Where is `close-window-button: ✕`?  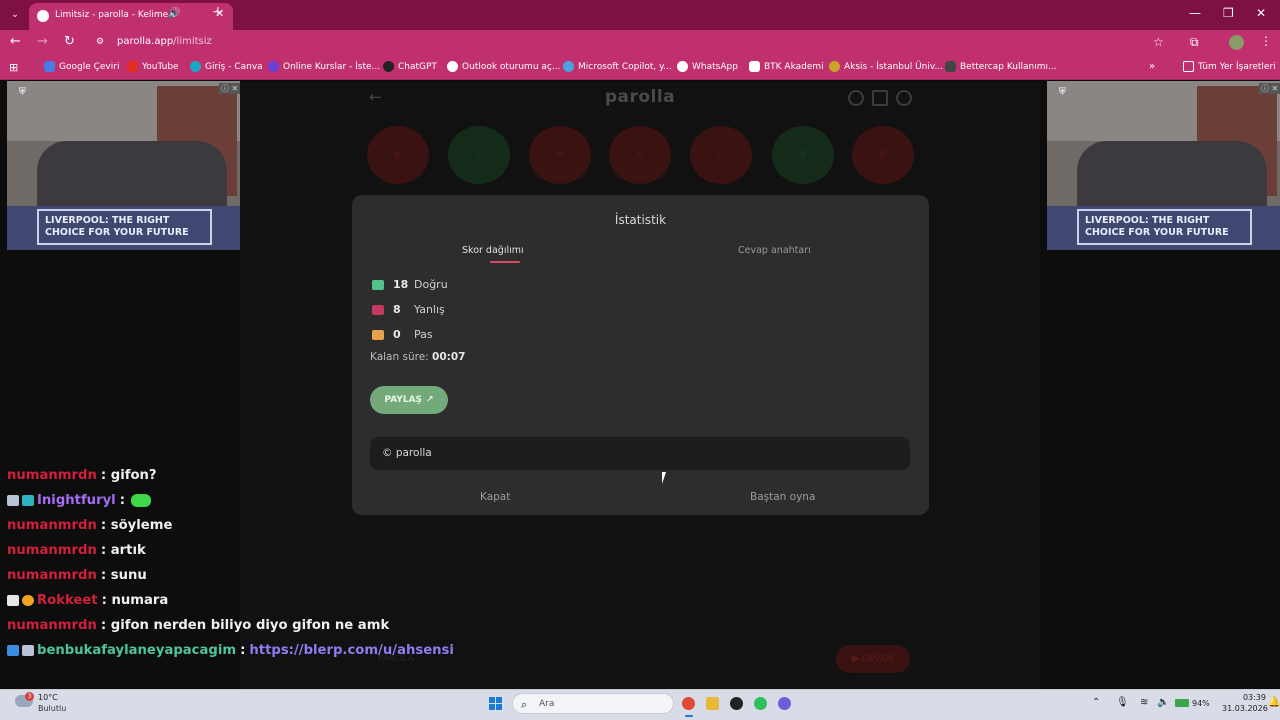 close-window-button: ✕ is located at coordinates (1261, 13).